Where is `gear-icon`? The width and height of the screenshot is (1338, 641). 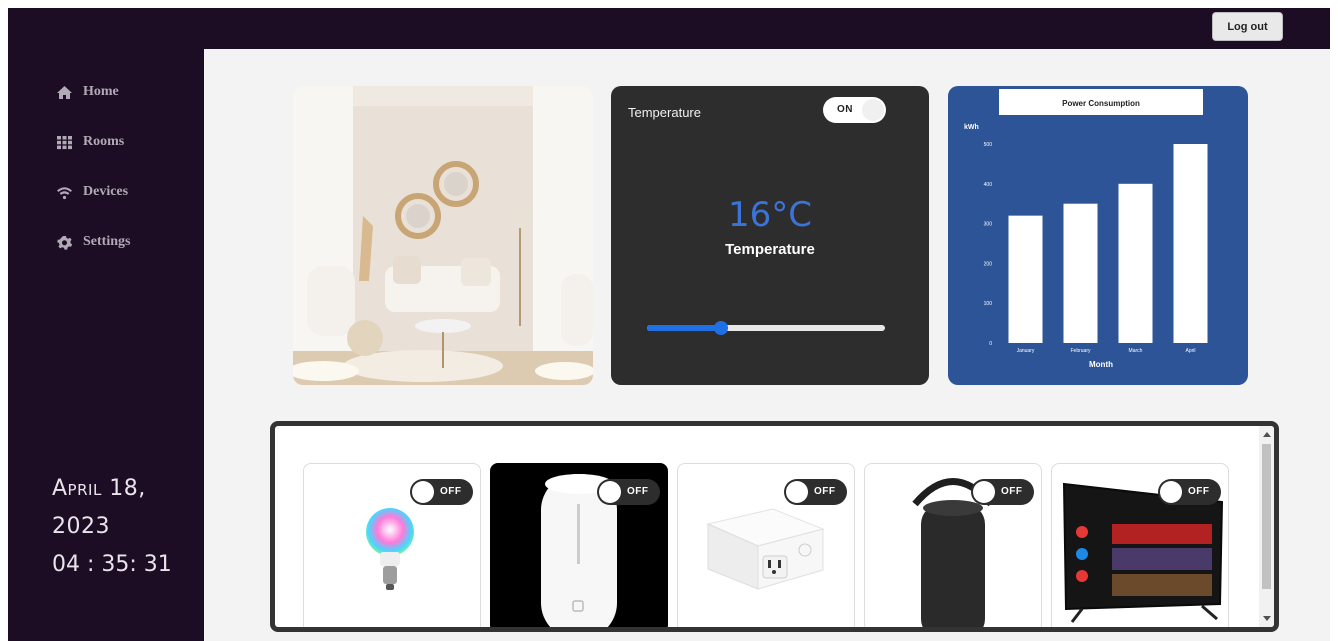 gear-icon is located at coordinates (65, 242).